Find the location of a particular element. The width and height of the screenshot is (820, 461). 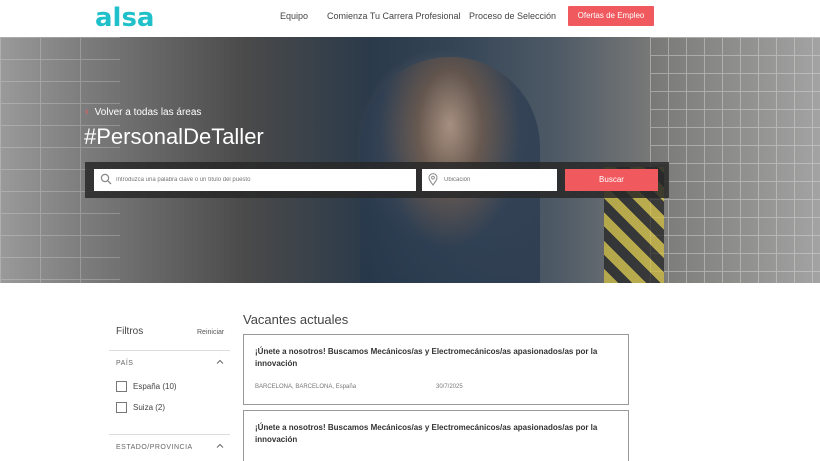

page-title: #PersonalDeTaller is located at coordinates (174, 136).